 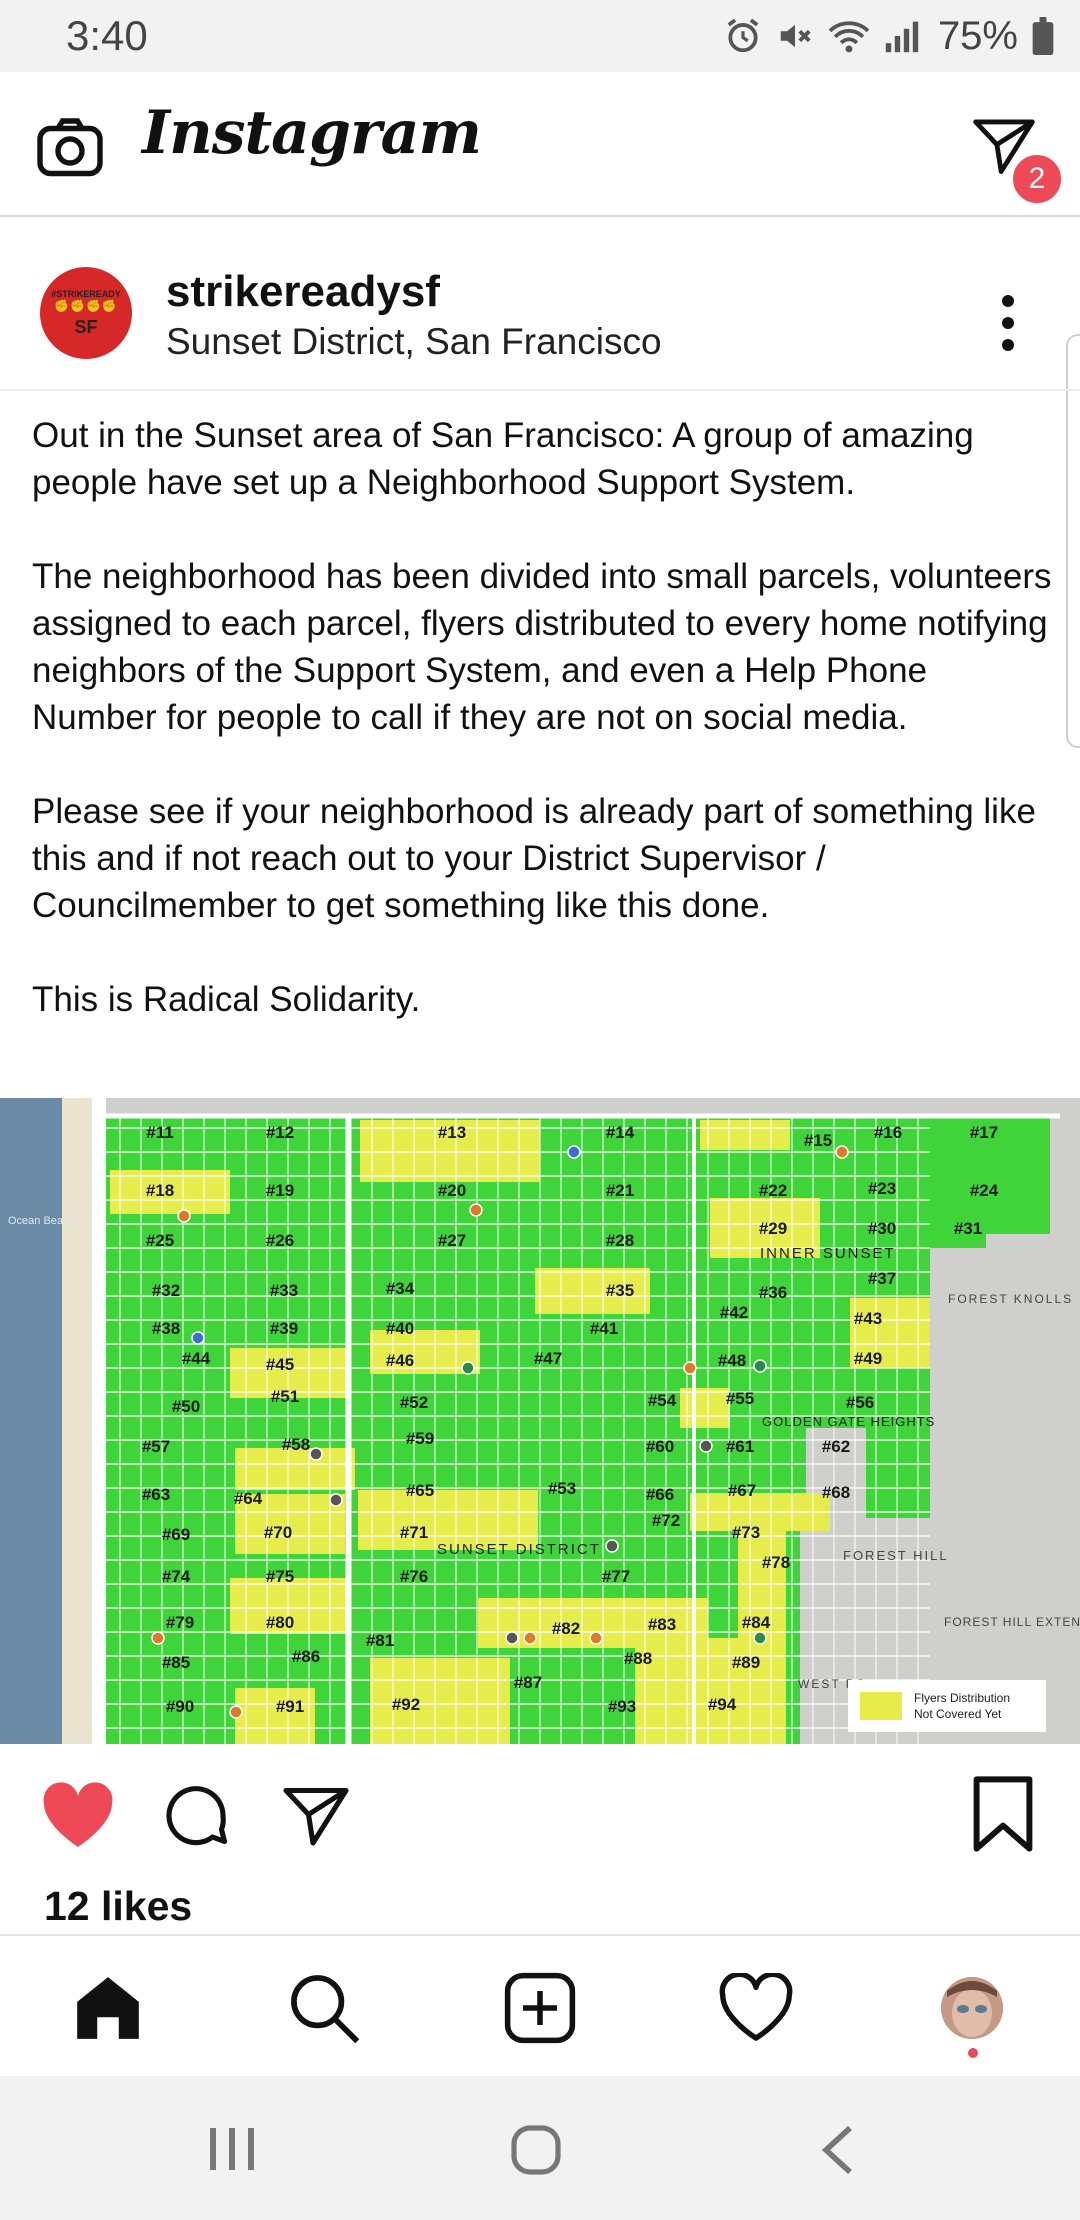 I want to click on bottom-navigation, so click(x=540, y=2005).